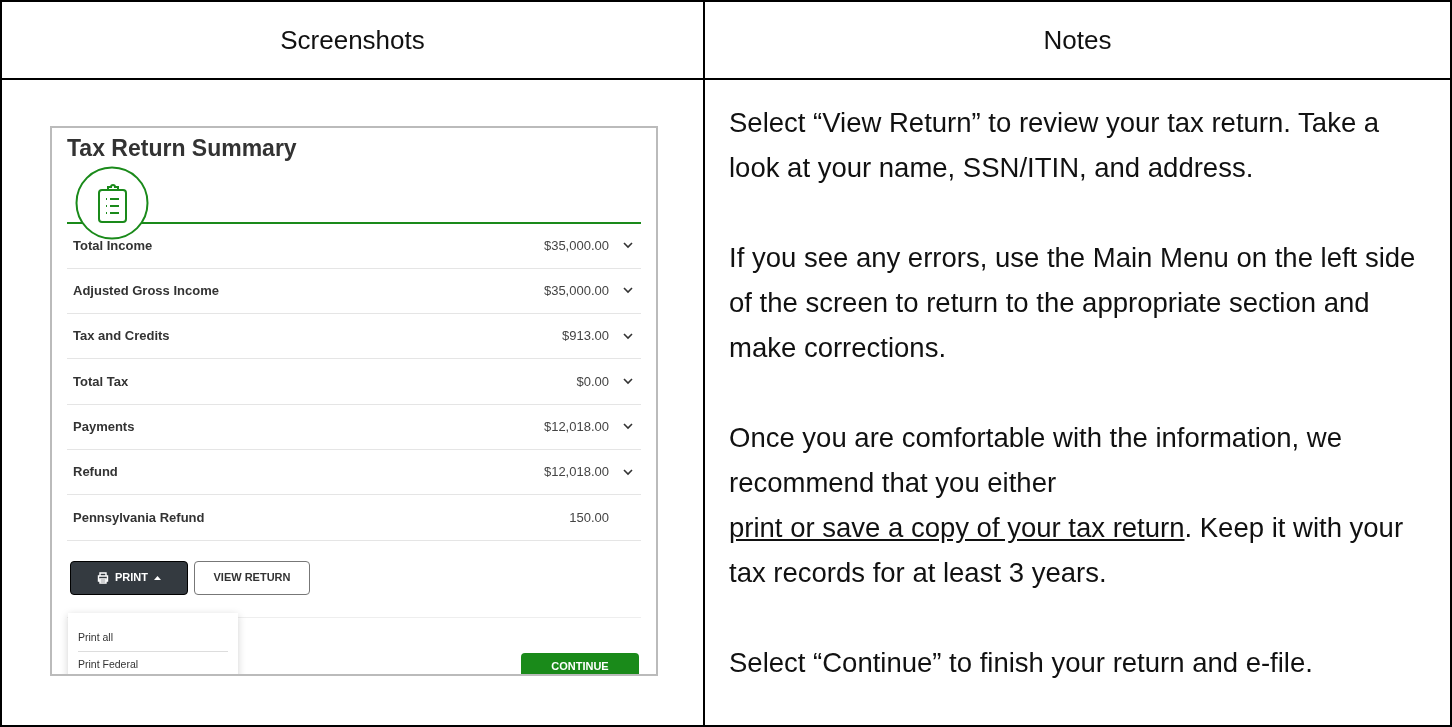 Image resolution: width=1452 pixels, height=727 pixels. Describe the element at coordinates (146, 291) in the screenshot. I see `summary-label: Adjusted Gross Income` at that location.